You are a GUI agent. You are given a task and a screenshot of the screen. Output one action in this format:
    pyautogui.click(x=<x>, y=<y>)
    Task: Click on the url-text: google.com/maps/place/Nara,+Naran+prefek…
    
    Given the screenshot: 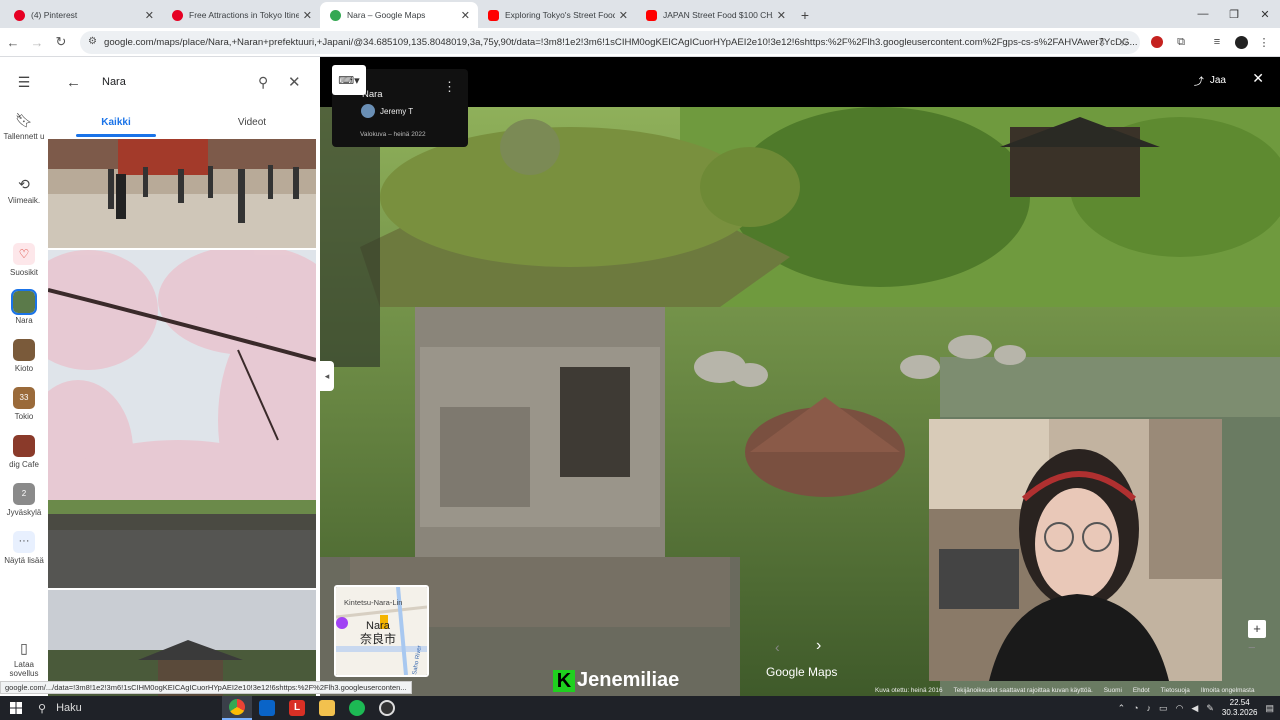 What is the action you would take?
    pyautogui.click(x=621, y=42)
    